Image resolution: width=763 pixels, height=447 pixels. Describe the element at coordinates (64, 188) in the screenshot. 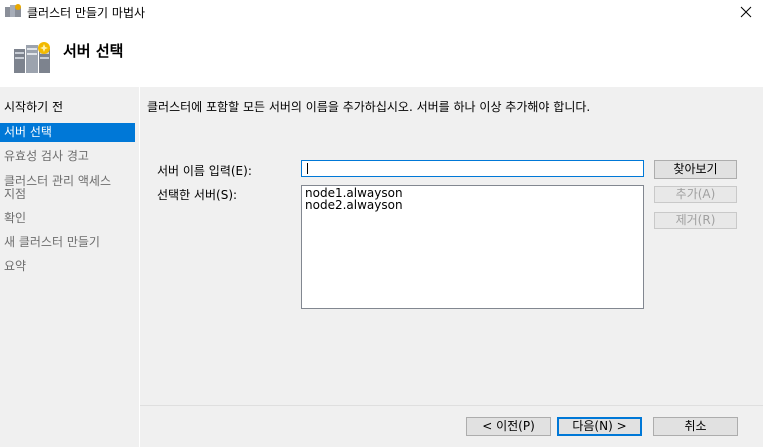

I see `sidebar-item-access-point: 클러스터 관리 액세스 지점` at that location.